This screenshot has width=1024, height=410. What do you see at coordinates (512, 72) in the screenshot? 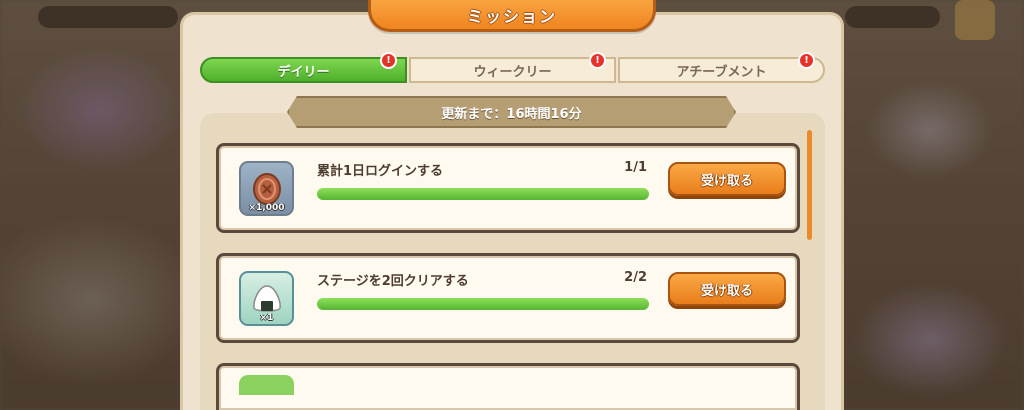
I see `tab-label: ウィークリー` at bounding box center [512, 72].